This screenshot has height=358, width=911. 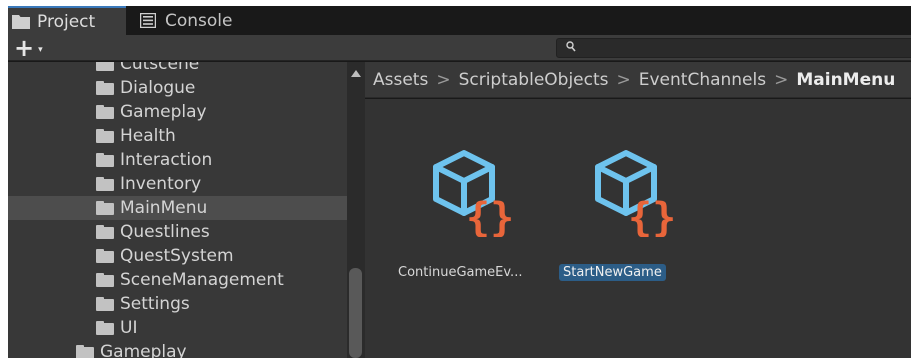 What do you see at coordinates (129, 328) in the screenshot?
I see `tree-item-label: UI` at bounding box center [129, 328].